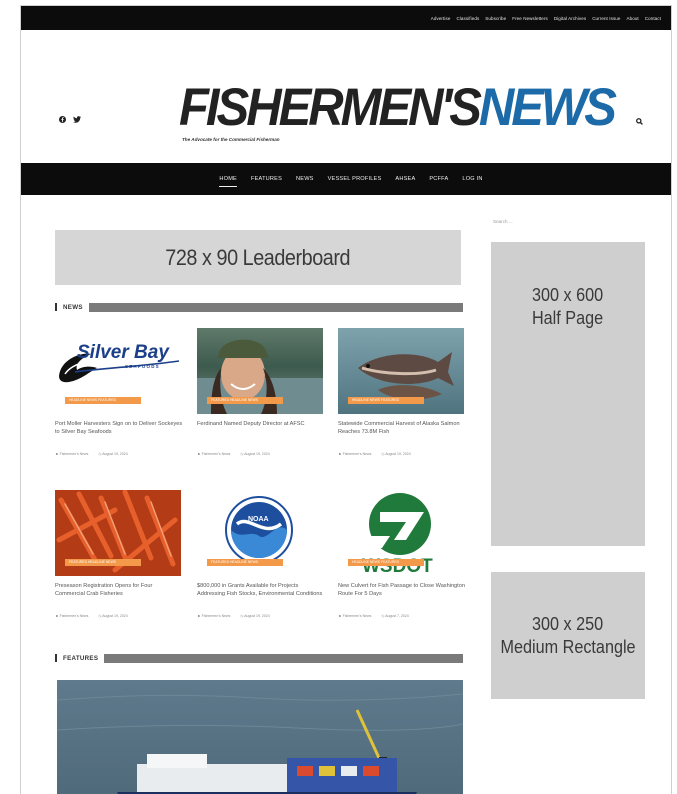 This screenshot has width=677, height=794. What do you see at coordinates (472, 179) in the screenshot?
I see `nav-log-in: LOG IN` at bounding box center [472, 179].